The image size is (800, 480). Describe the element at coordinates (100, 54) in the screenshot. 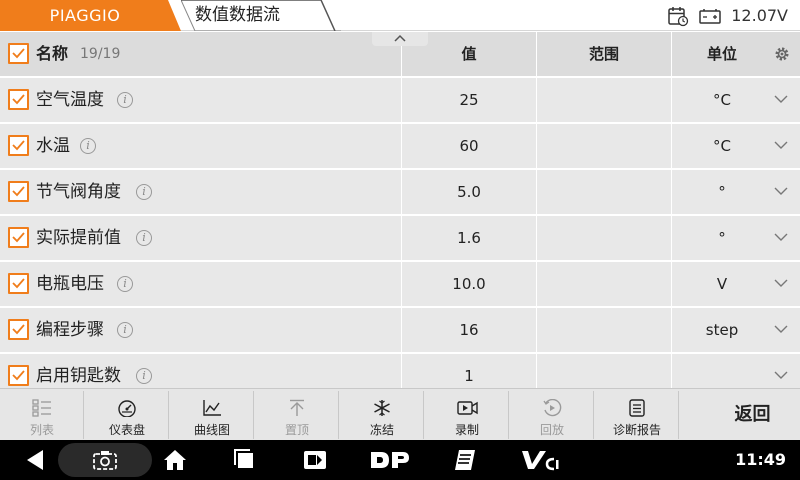

I see `item-count: 19/19` at that location.